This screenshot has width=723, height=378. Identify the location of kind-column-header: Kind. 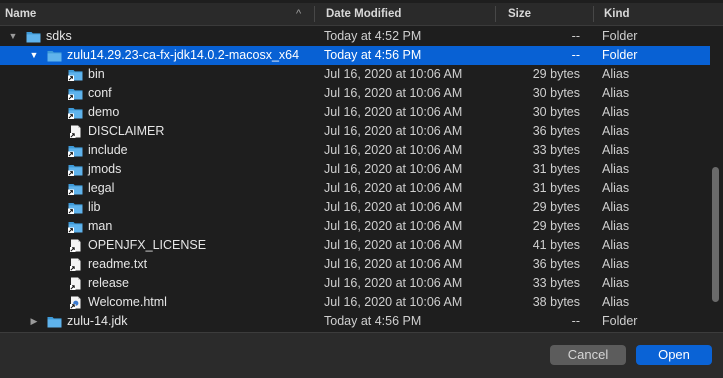
(617, 14).